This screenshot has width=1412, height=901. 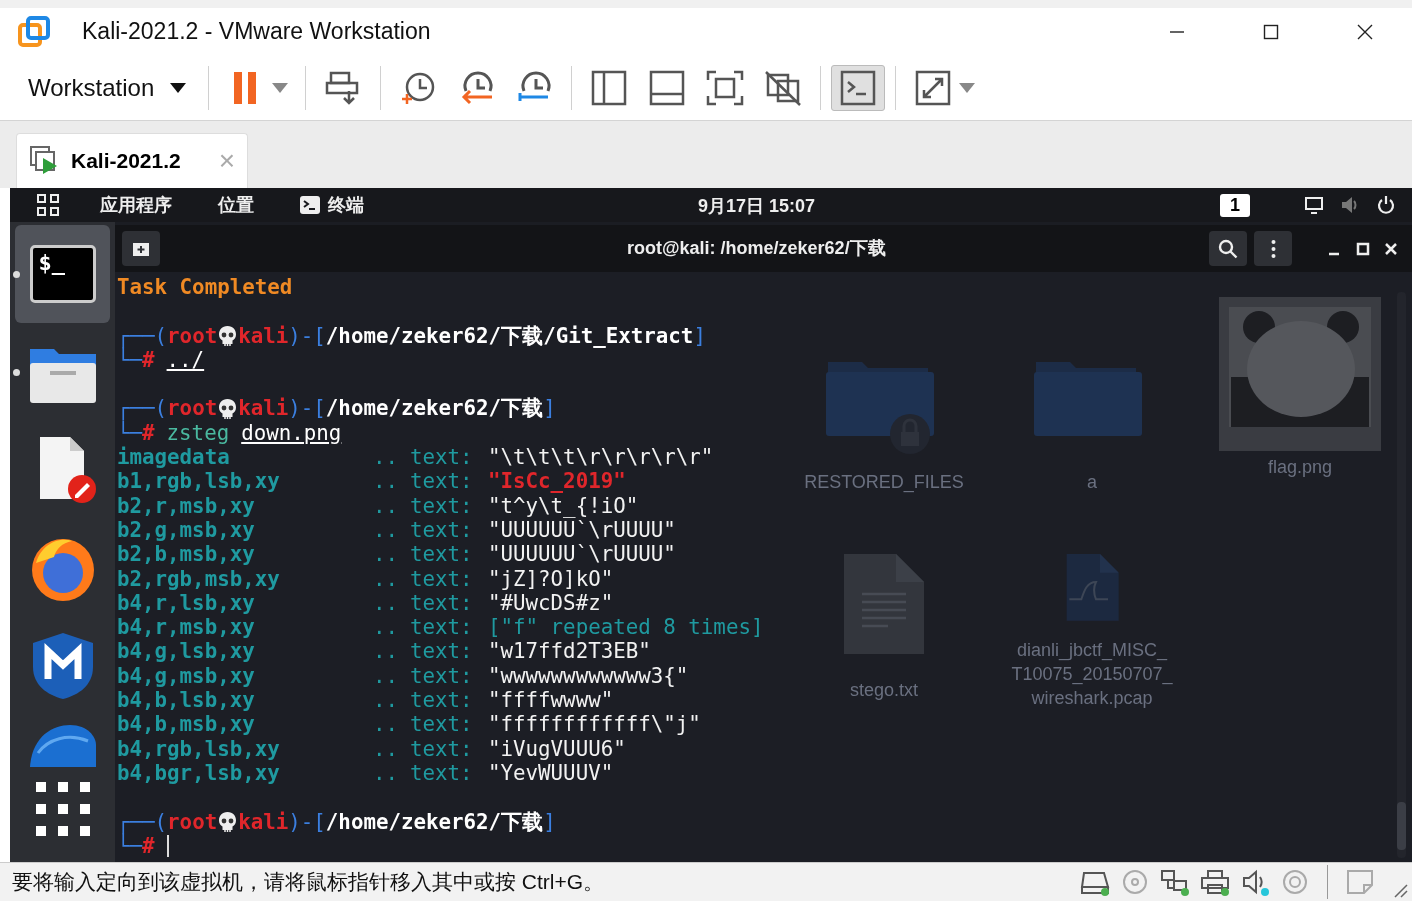 I want to click on top-bar-menu: 应用程序, so click(x=136, y=205).